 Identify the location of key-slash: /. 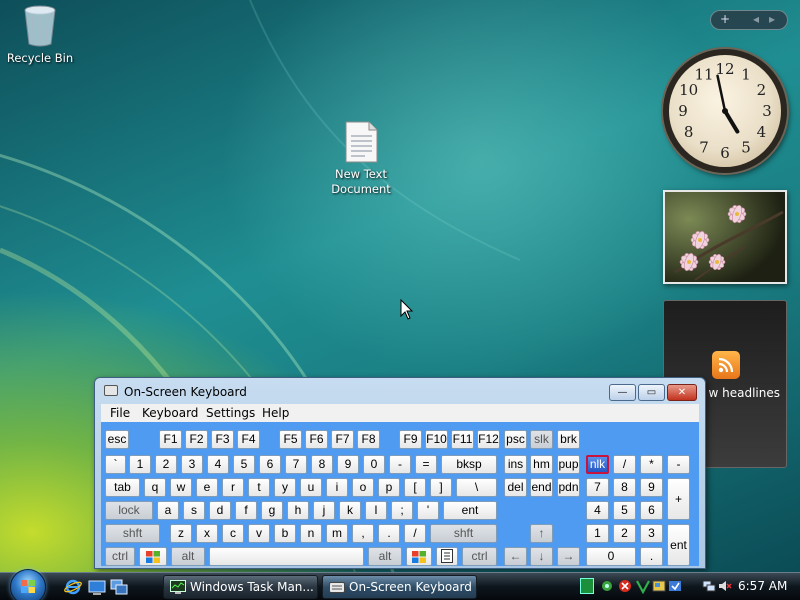
(415, 533).